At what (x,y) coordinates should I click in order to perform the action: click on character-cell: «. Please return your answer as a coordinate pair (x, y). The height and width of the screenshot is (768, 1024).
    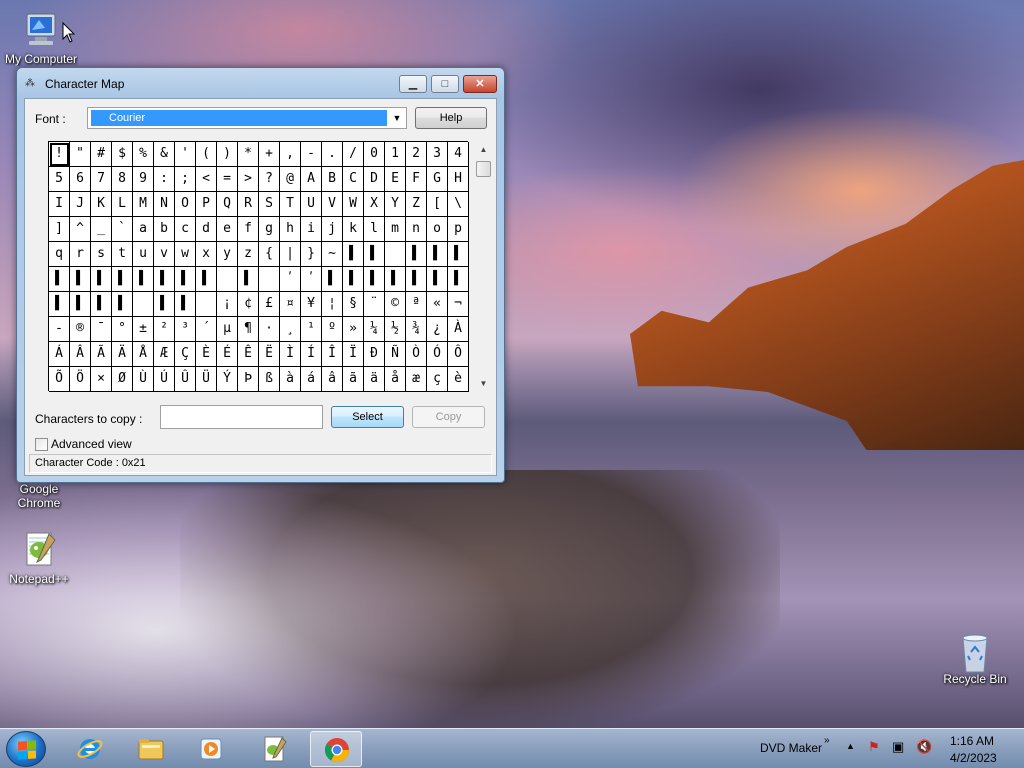
    Looking at the image, I should click on (437, 304).